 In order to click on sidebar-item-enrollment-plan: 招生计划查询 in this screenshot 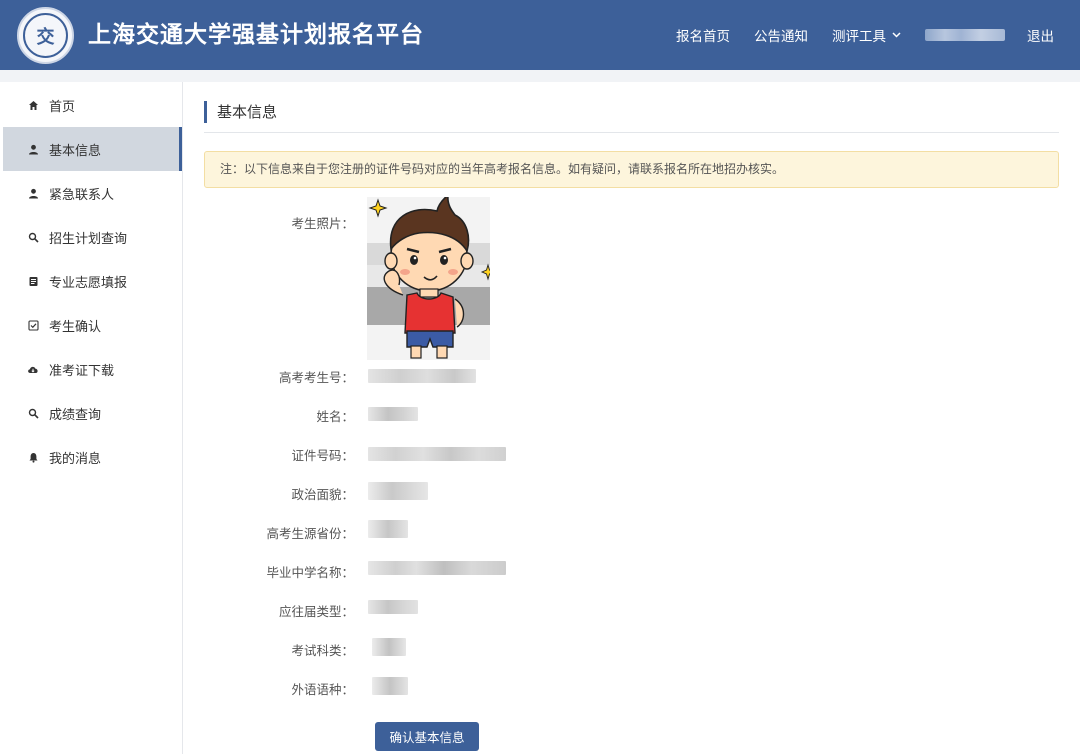, I will do `click(92, 237)`.